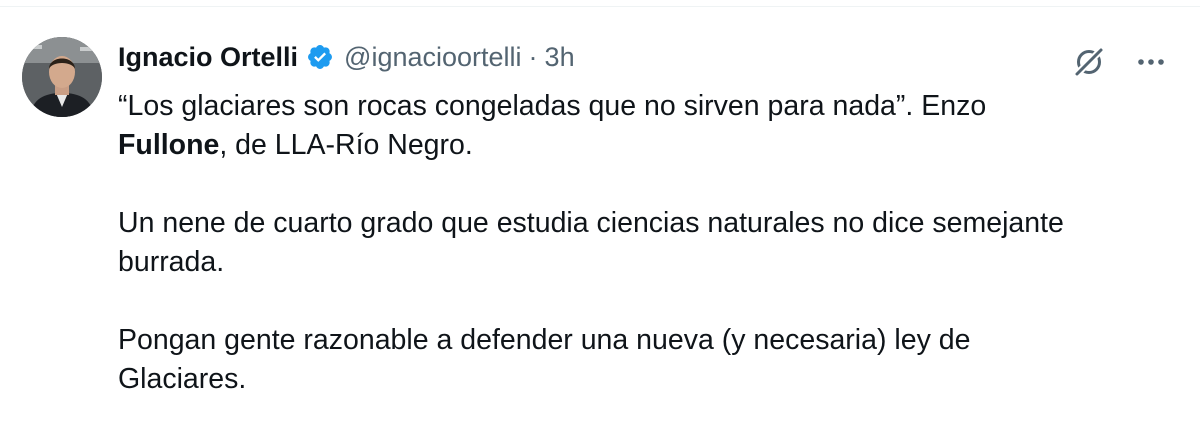 The width and height of the screenshot is (1200, 426). Describe the element at coordinates (346, 145) in the screenshot. I see `party-text: , de LLA-Río Negro.` at that location.